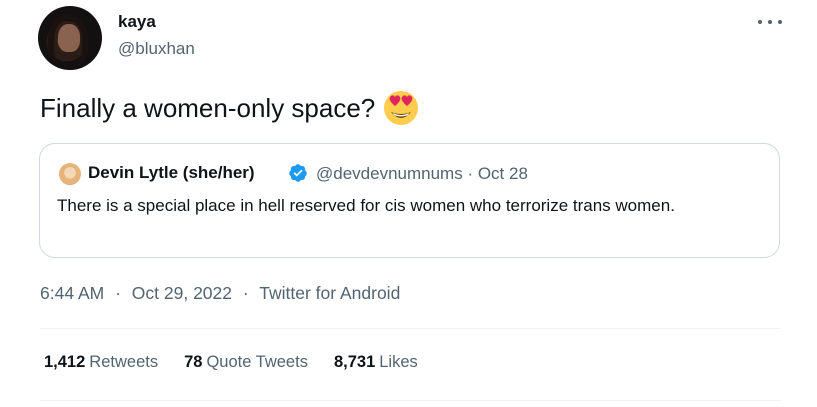 The image size is (817, 407). Describe the element at coordinates (70, 174) in the screenshot. I see `quoted-avatar` at that location.